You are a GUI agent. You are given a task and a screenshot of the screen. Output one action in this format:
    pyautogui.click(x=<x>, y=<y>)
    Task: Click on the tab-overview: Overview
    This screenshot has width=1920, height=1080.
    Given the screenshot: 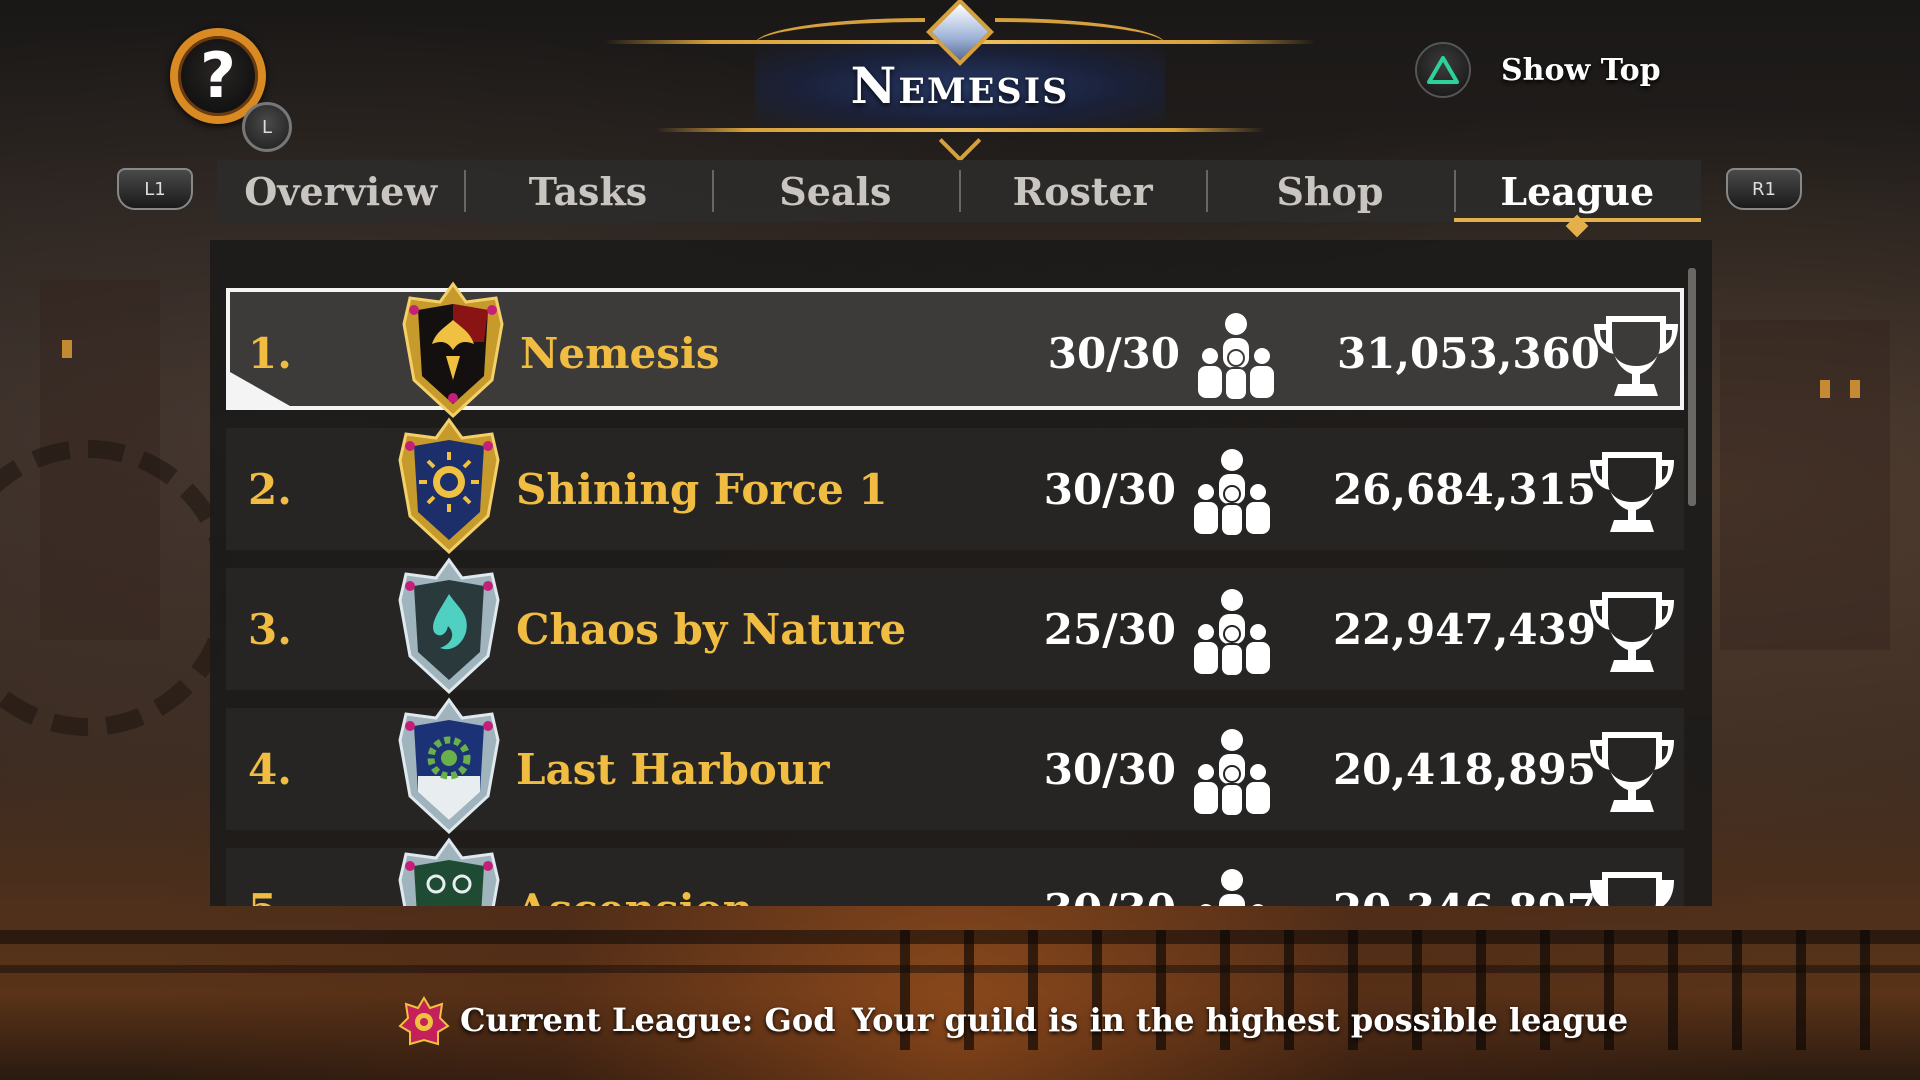 What is the action you would take?
    pyautogui.click(x=340, y=191)
    